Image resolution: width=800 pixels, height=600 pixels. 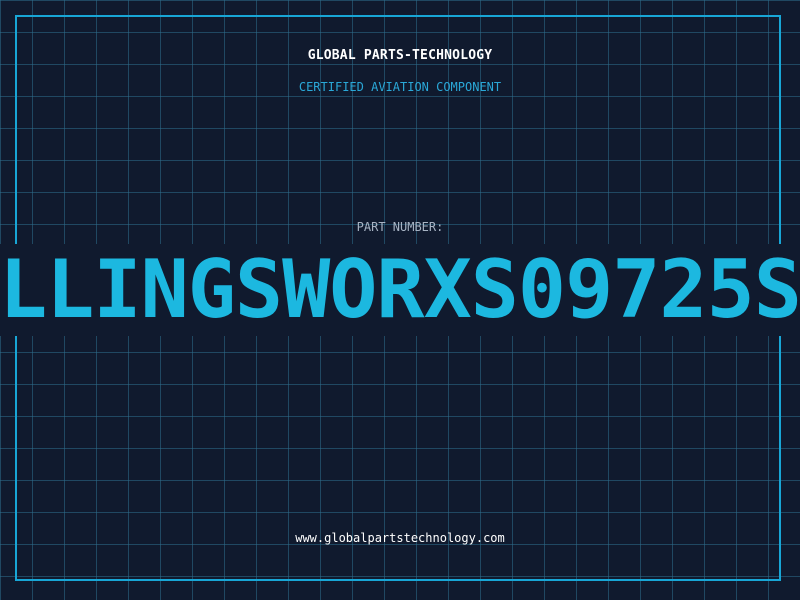 I want to click on website-url: www.globalpartstechnology.com, so click(x=400, y=538).